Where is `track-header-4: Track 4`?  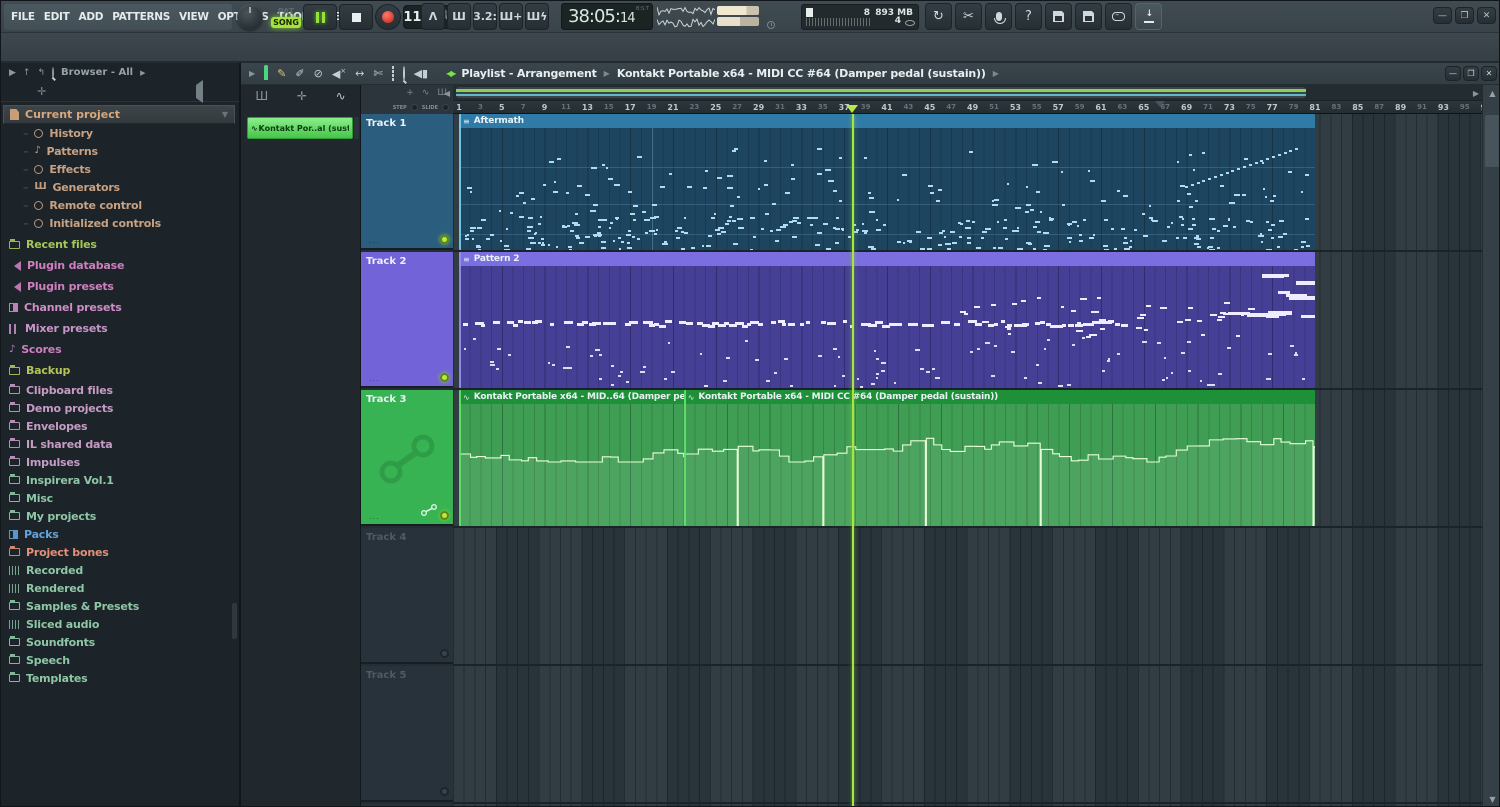
track-header-4: Track 4 is located at coordinates (407, 596).